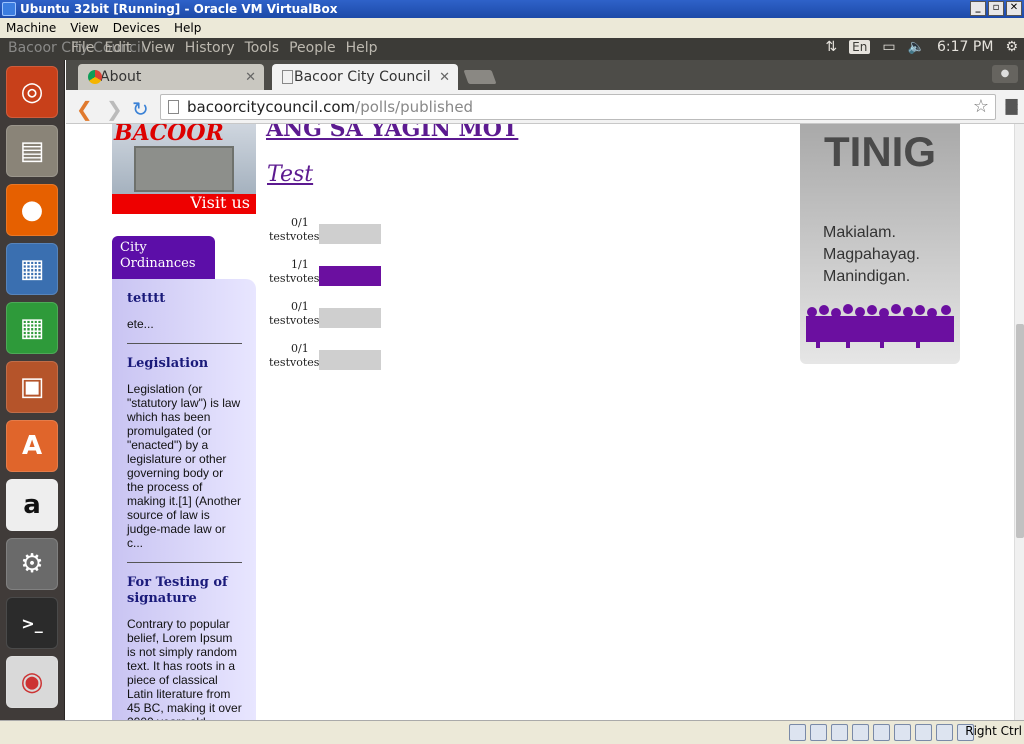  What do you see at coordinates (163, 258) in the screenshot?
I see `city-ordinances-tab: City Ordinances` at bounding box center [163, 258].